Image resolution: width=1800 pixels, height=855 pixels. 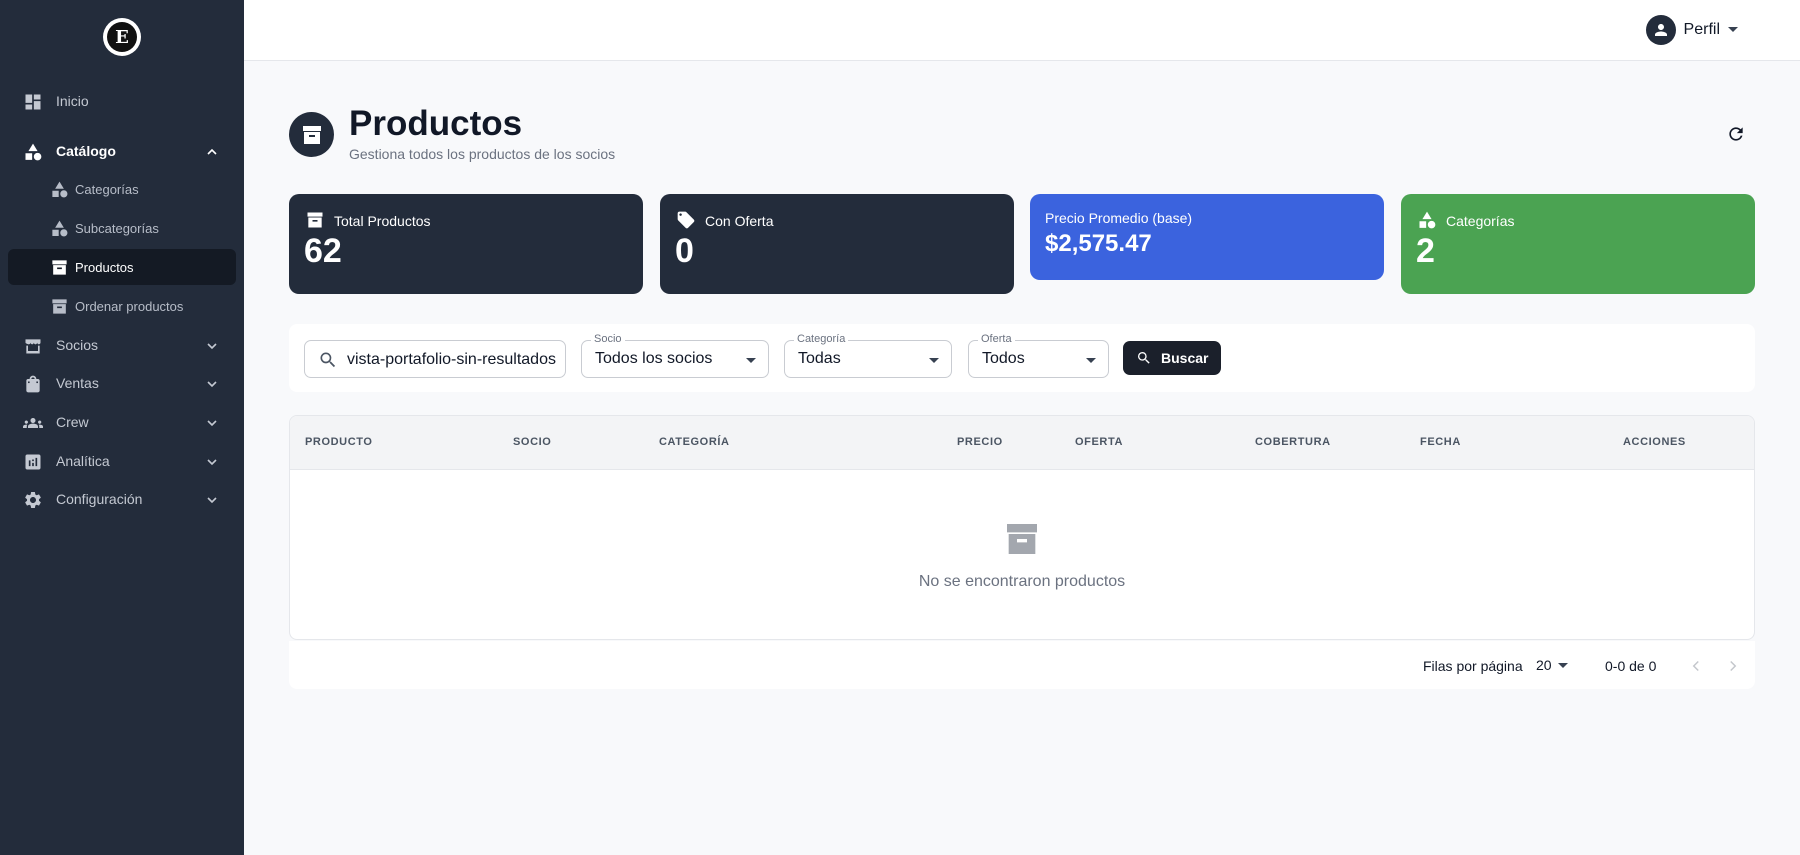 I want to click on stat-card-con-oferta: Con Oferta 0, so click(x=837, y=244).